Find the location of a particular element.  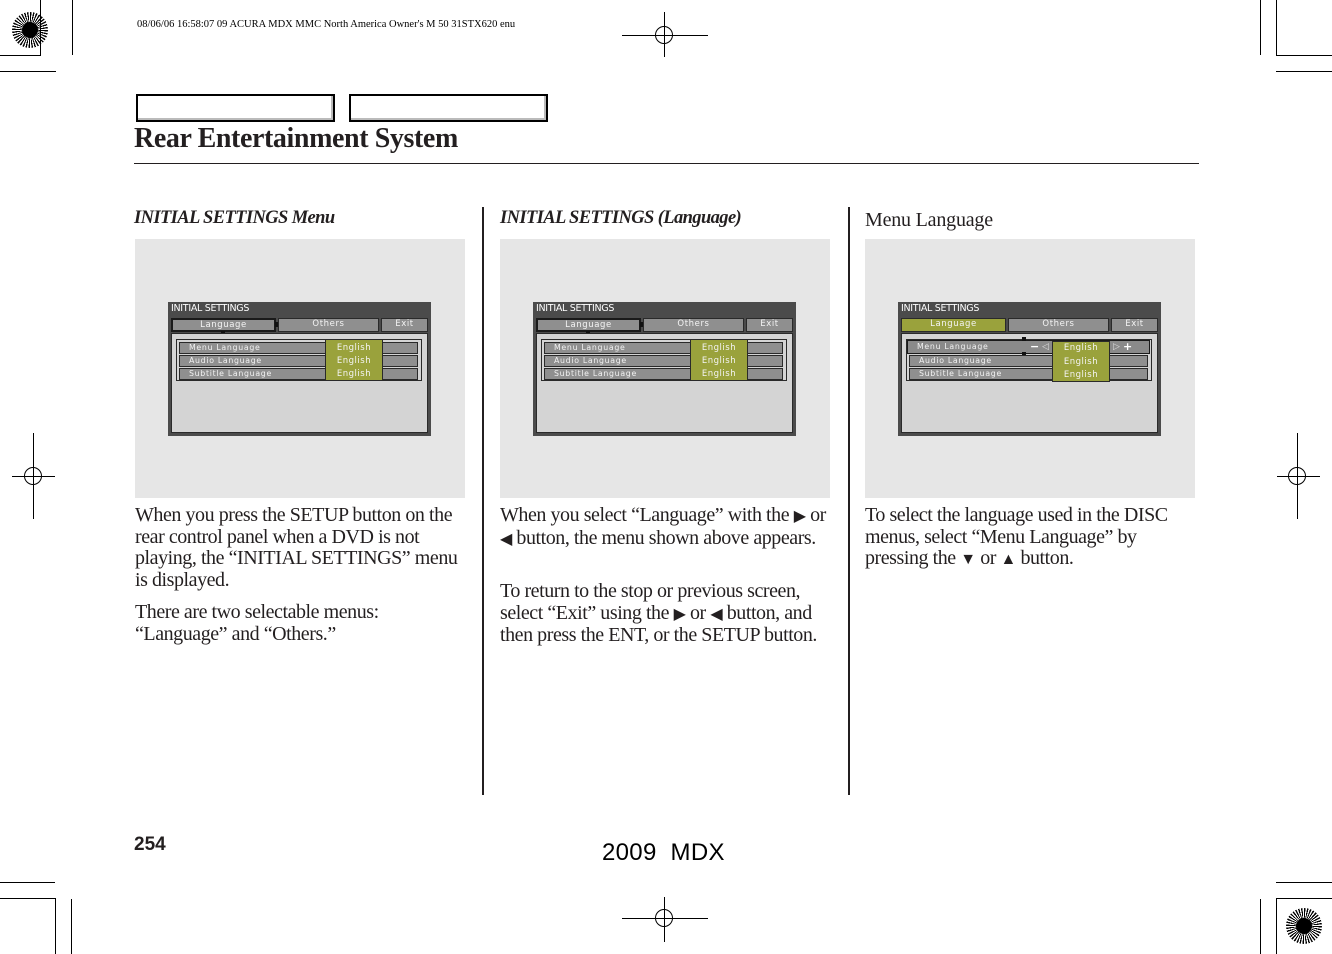

section-heading: INITIAL SETTINGS Menu is located at coordinates (234, 218).